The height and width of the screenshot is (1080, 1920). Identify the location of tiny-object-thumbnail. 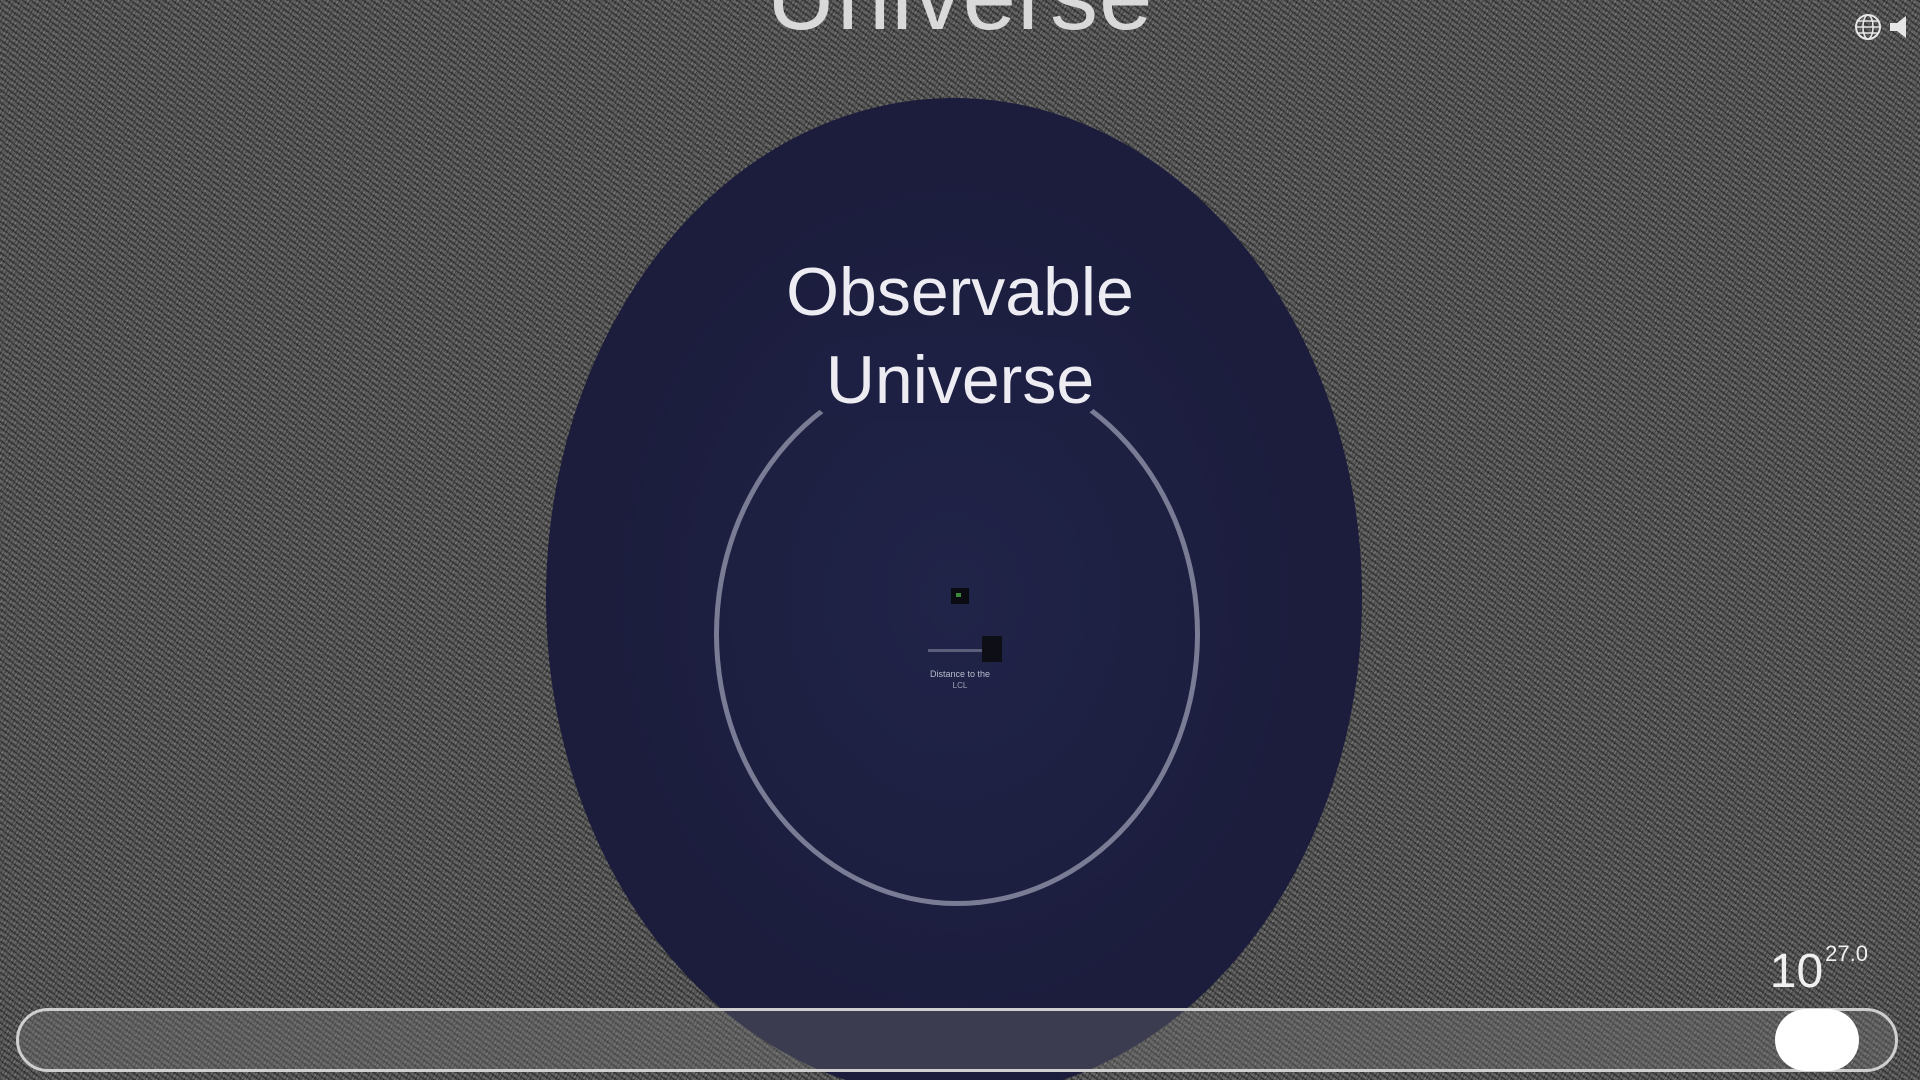
(960, 596).